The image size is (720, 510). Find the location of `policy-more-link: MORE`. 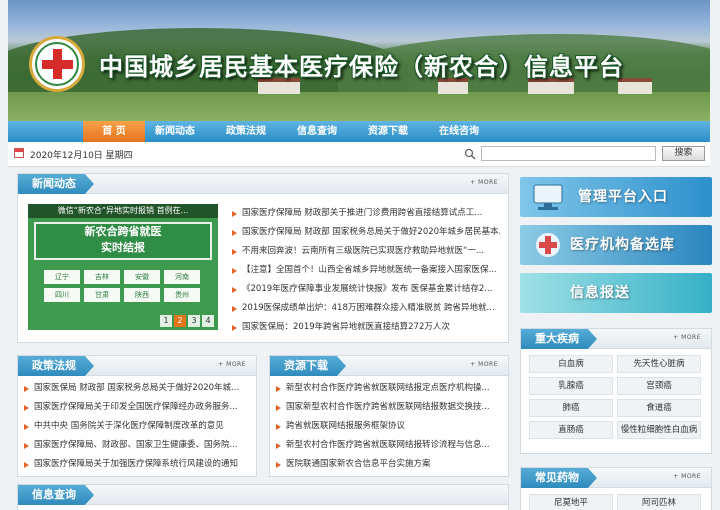

policy-more-link: MORE is located at coordinates (232, 364).